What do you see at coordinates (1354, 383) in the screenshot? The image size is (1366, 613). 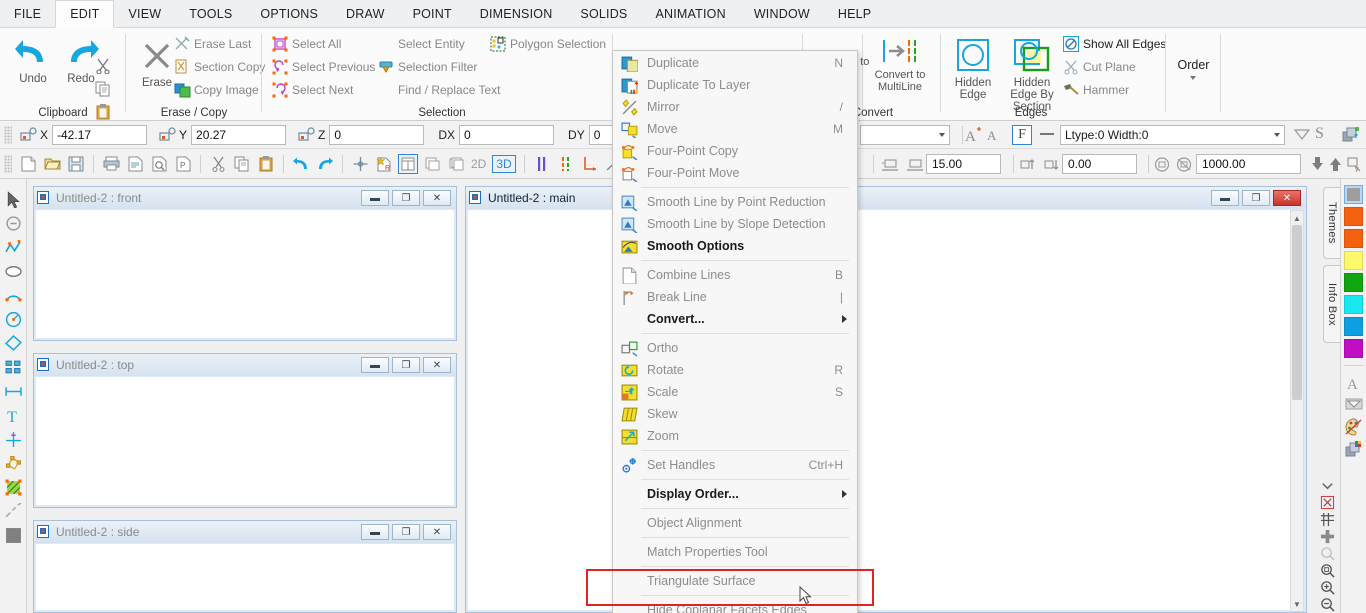 I see `palette-tool-text-A: A` at bounding box center [1354, 383].